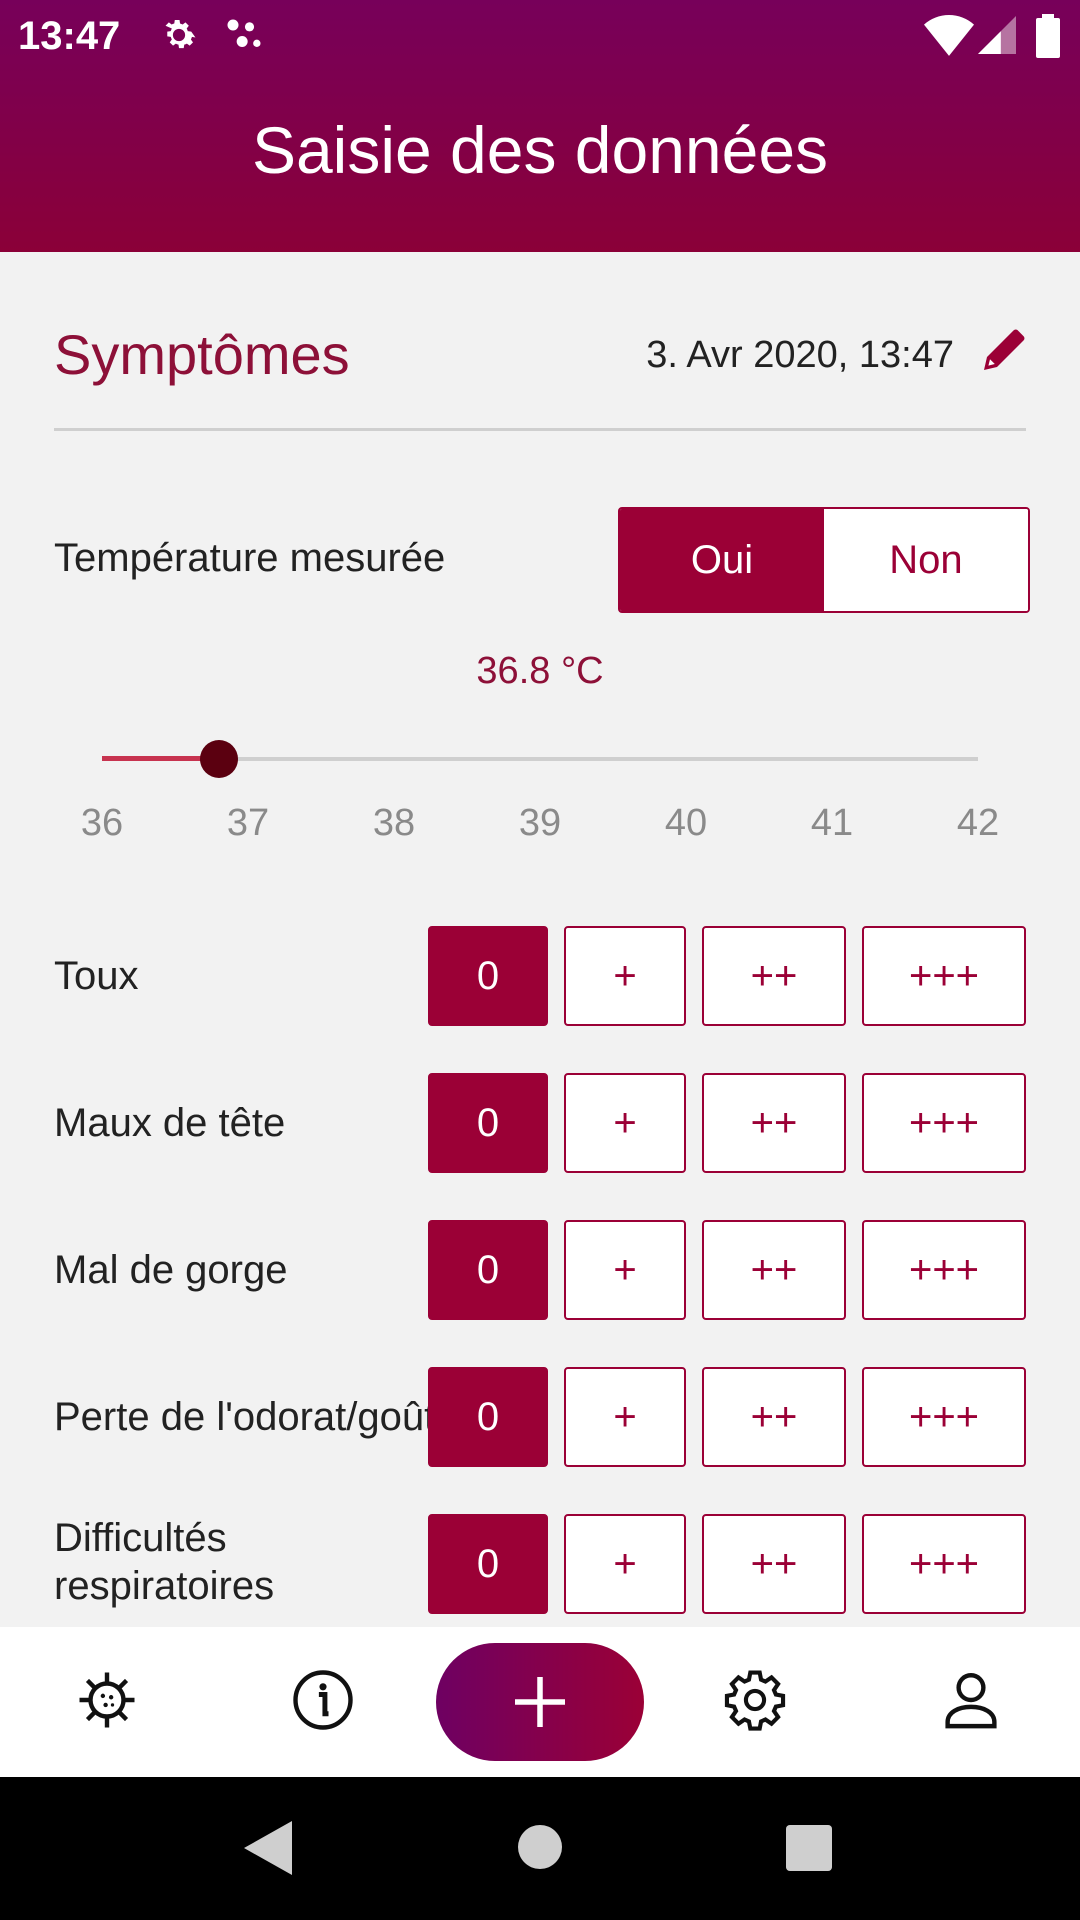 This screenshot has height=1920, width=1080. I want to click on virus-icon, so click(107, 1700).